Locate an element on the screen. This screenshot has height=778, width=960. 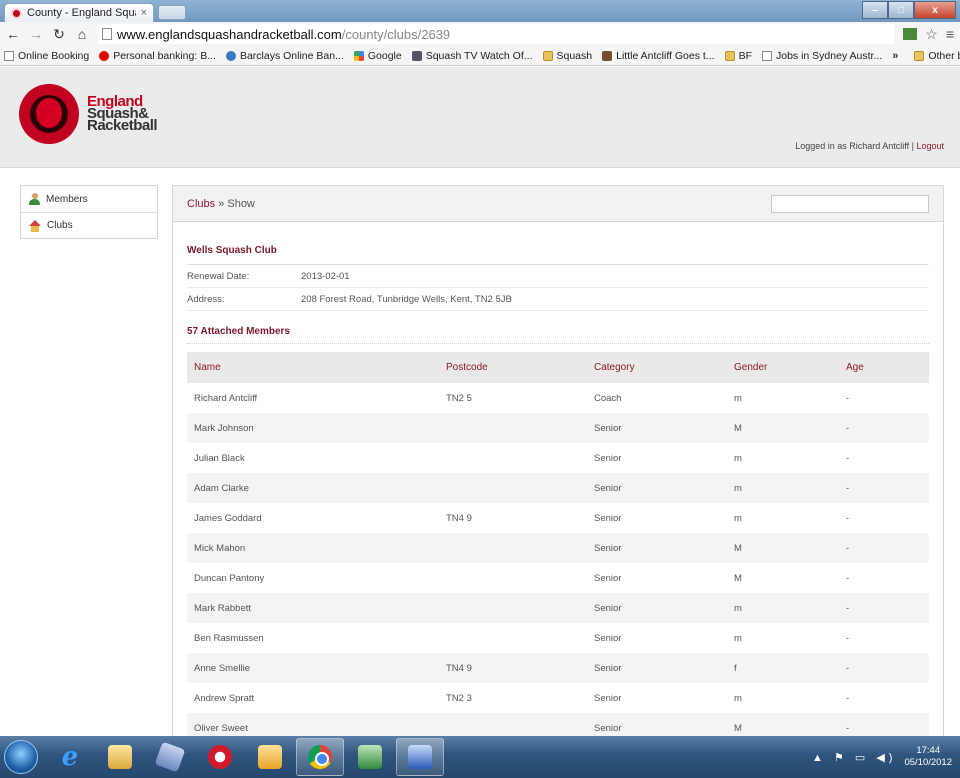
bookmark-star-icon: ☆ is located at coordinates (931, 34).